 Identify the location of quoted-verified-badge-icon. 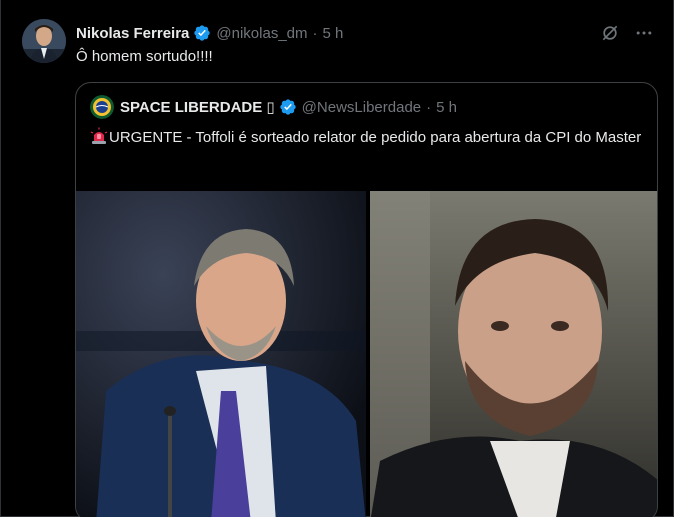
(288, 107).